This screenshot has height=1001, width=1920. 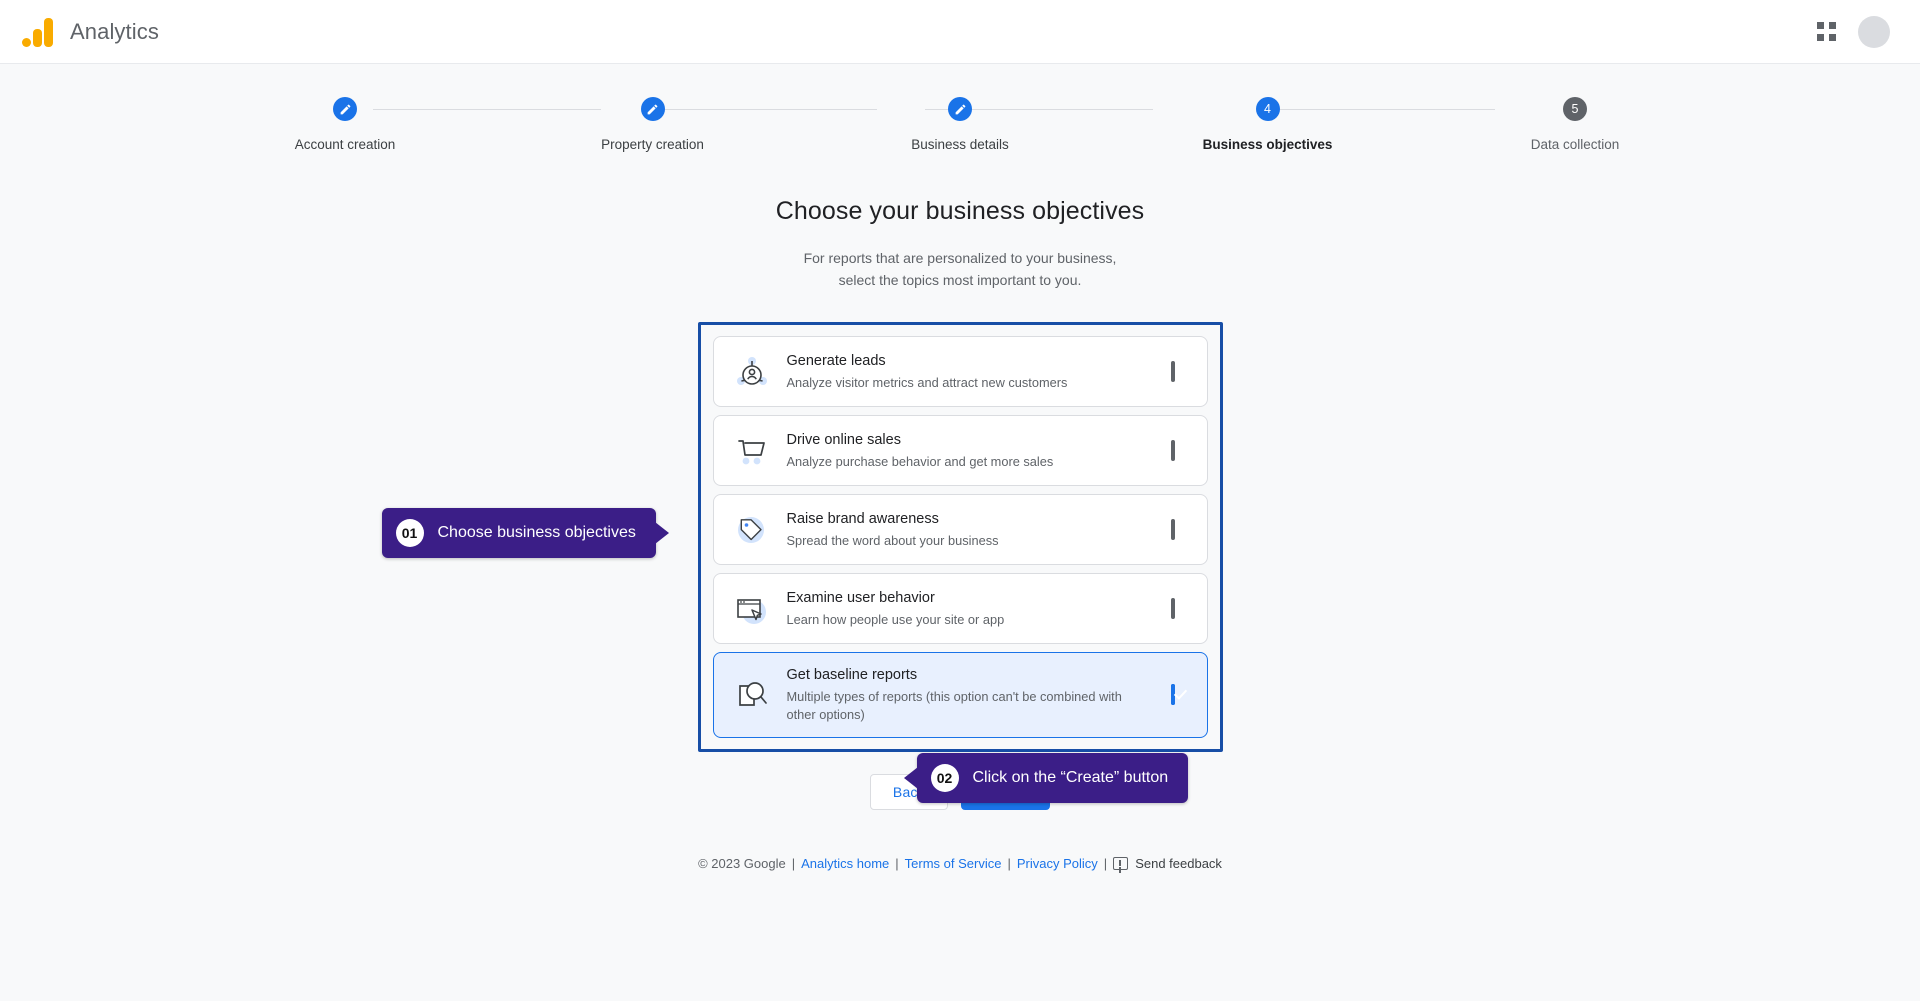 I want to click on generate-leads-icon, so click(x=752, y=372).